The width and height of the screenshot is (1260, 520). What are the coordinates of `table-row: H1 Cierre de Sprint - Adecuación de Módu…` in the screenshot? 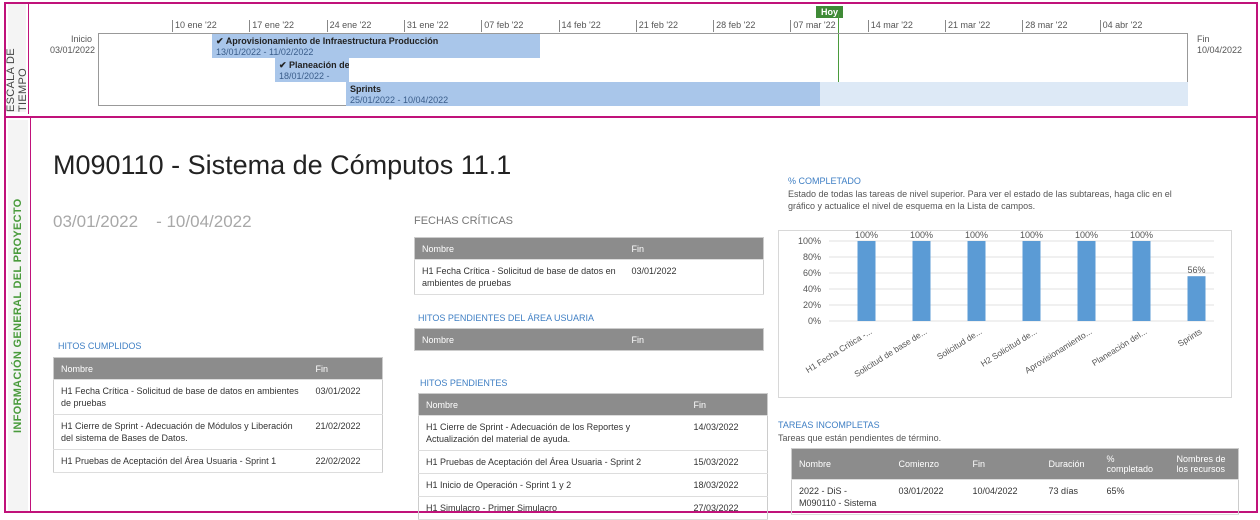 It's located at (218, 432).